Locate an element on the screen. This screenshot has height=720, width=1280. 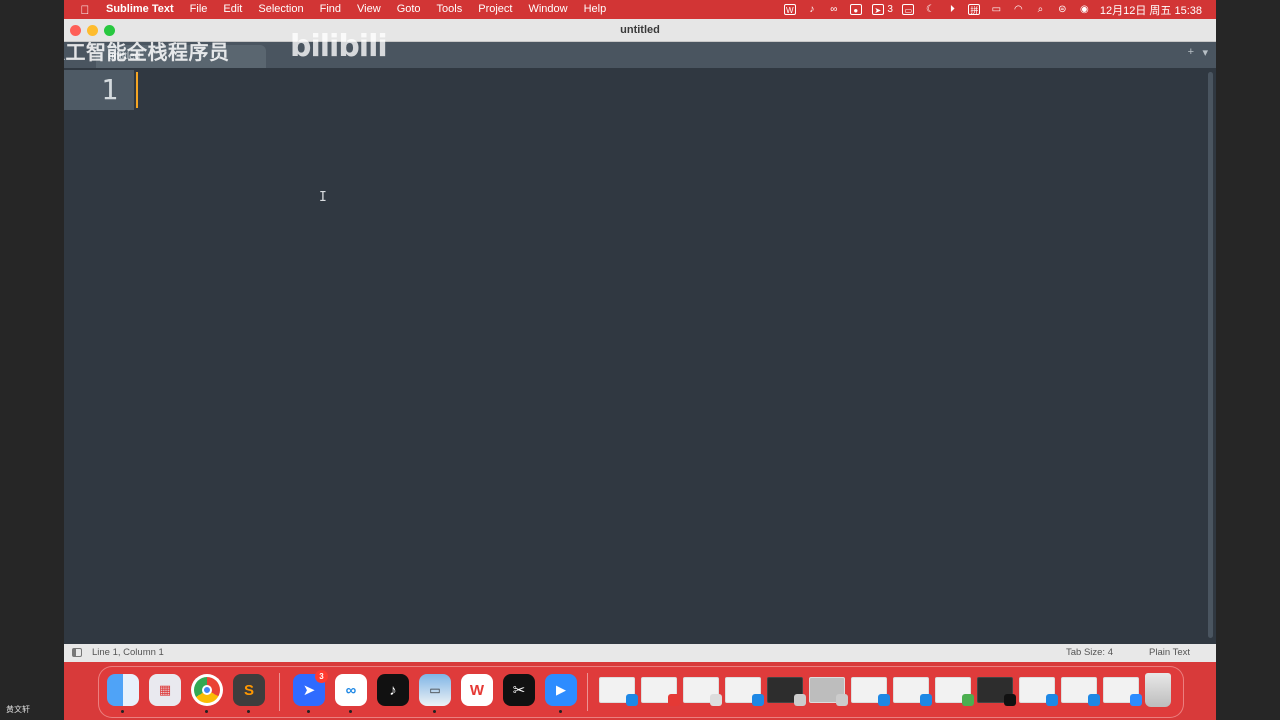
siri-icon: ◉ is located at coordinates (1084, 9).